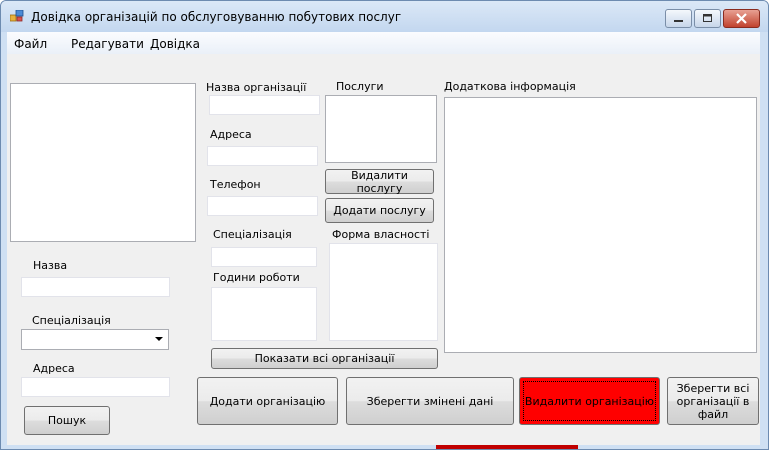  Describe the element at coordinates (383, 43) in the screenshot. I see `menu-bar: Файл Редагувати Довідка` at that location.